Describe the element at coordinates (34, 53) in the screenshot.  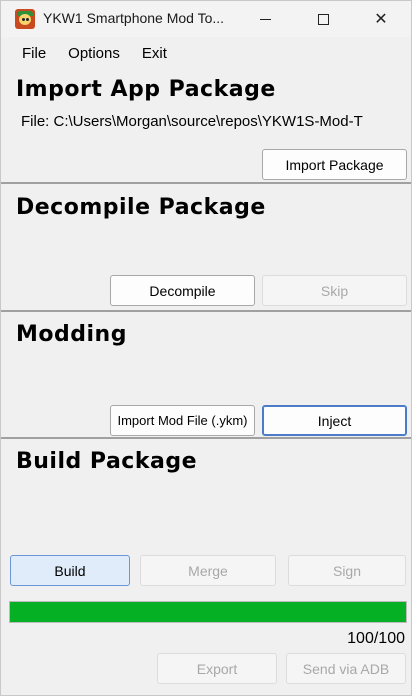
I see `menu-file: File` at that location.